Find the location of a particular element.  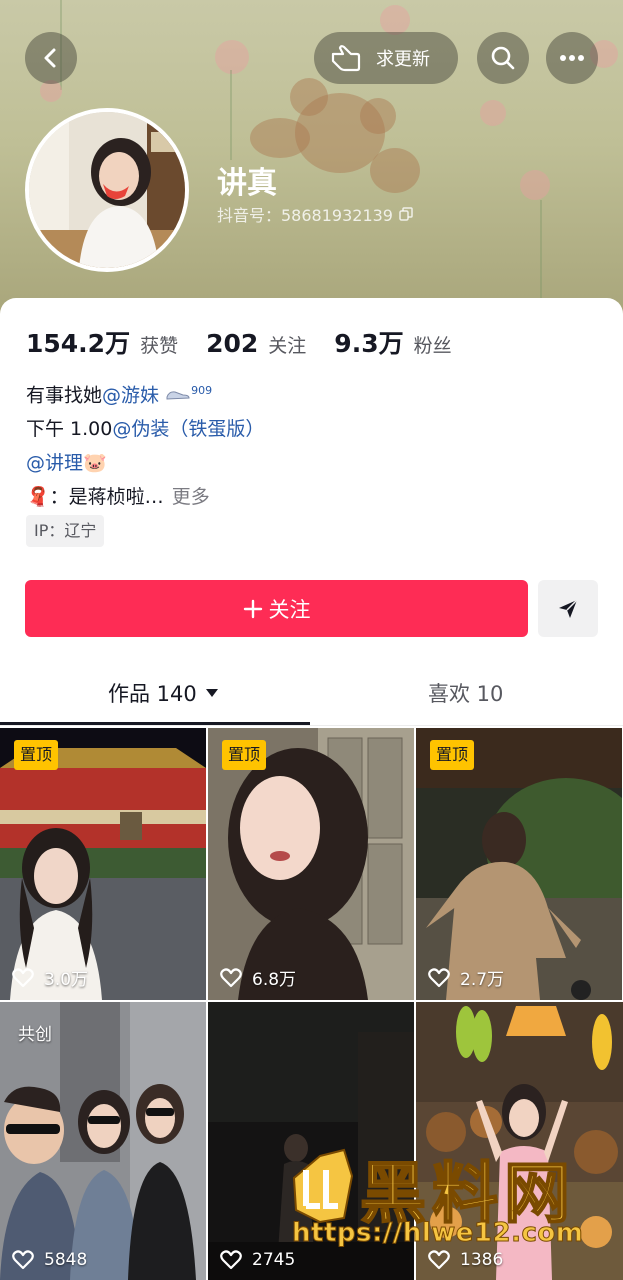

scarf-emoji: 🧣 is located at coordinates (38, 497).